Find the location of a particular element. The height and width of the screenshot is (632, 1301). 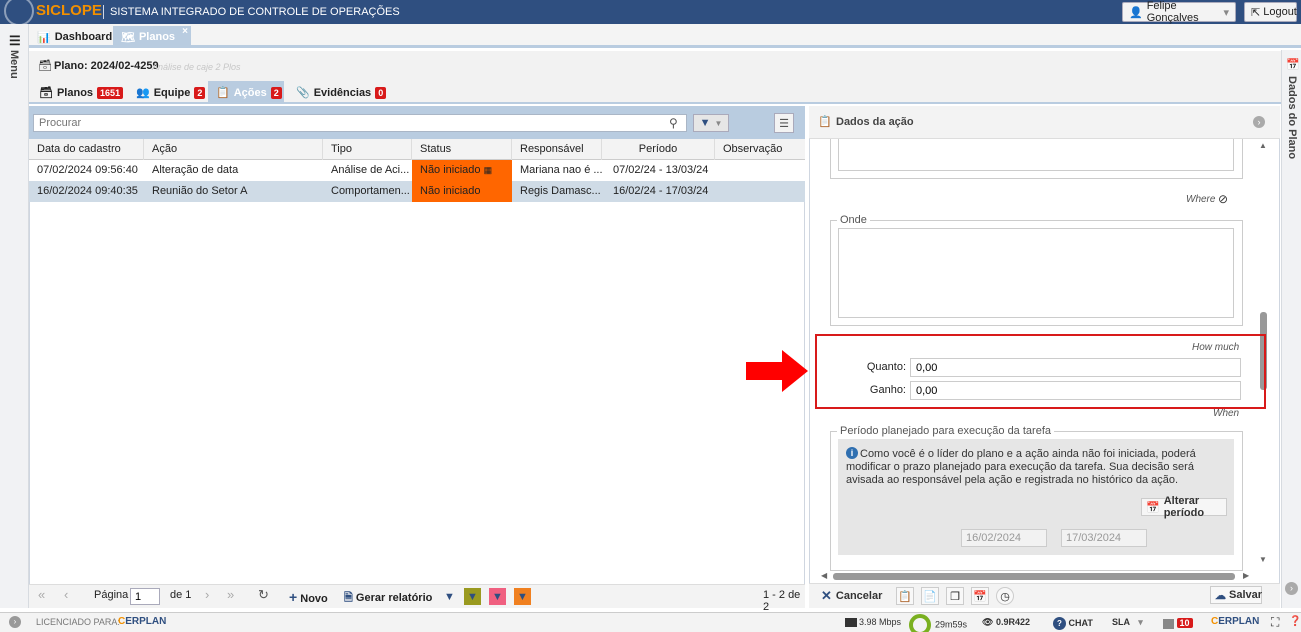

cancel-button: ✕ Cancelar is located at coordinates (851, 596).